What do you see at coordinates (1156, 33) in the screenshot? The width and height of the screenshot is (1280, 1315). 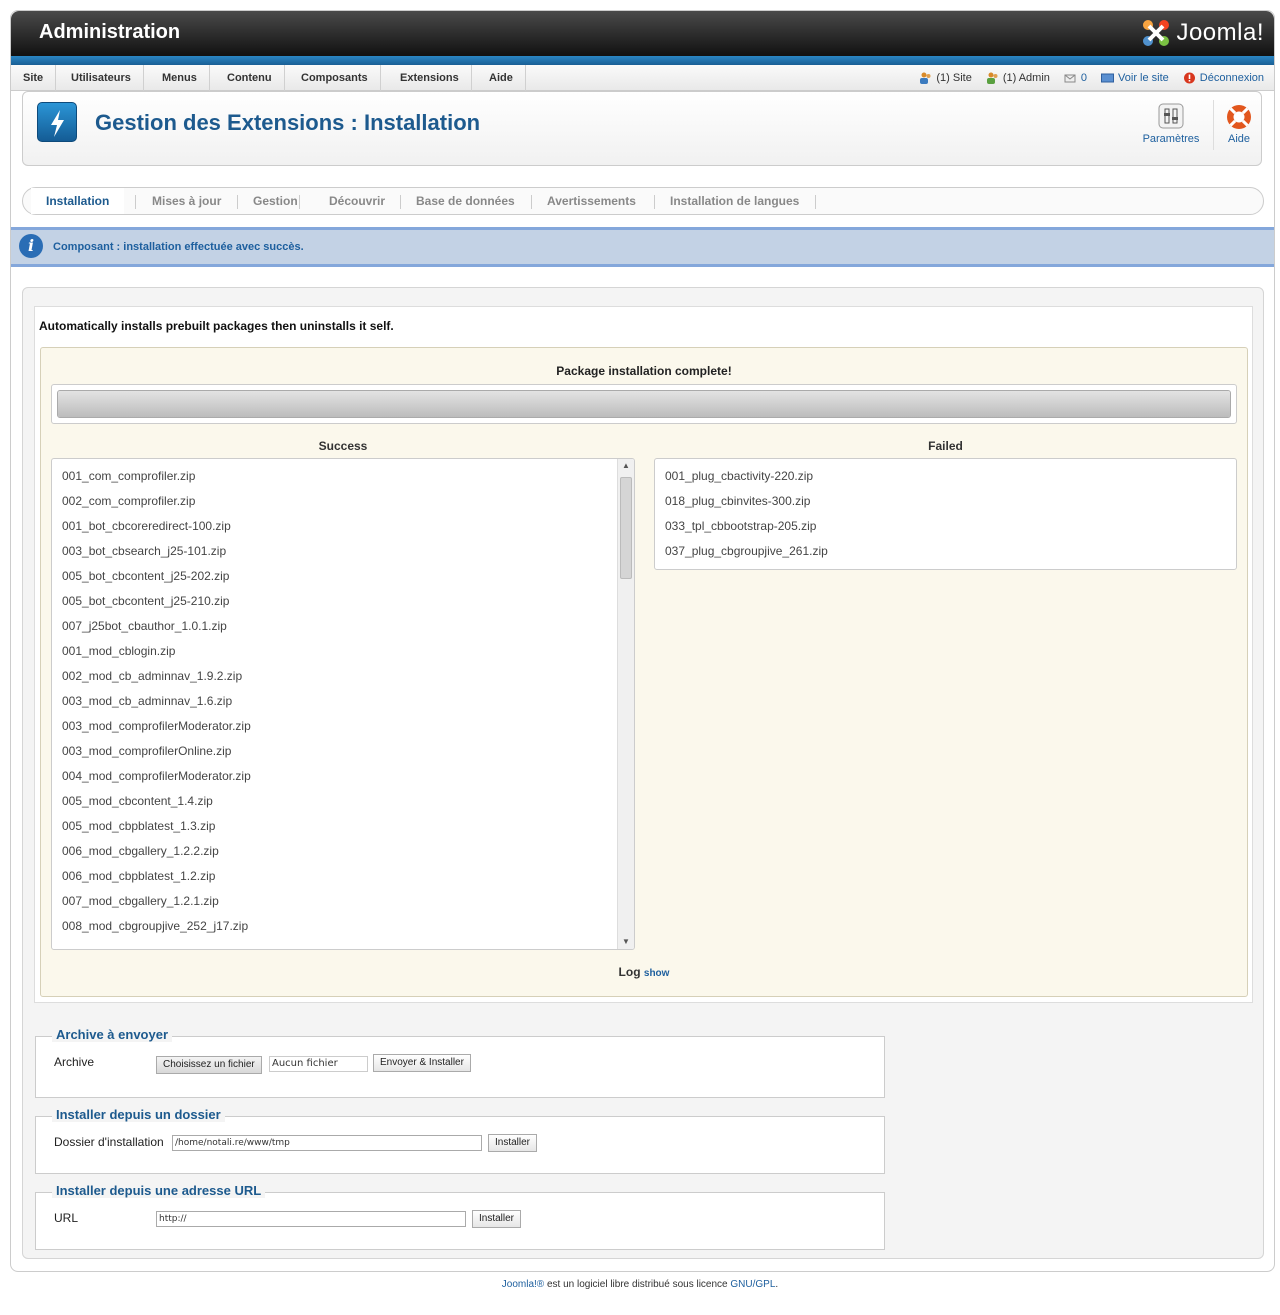 I see `joomla-logo-icon` at bounding box center [1156, 33].